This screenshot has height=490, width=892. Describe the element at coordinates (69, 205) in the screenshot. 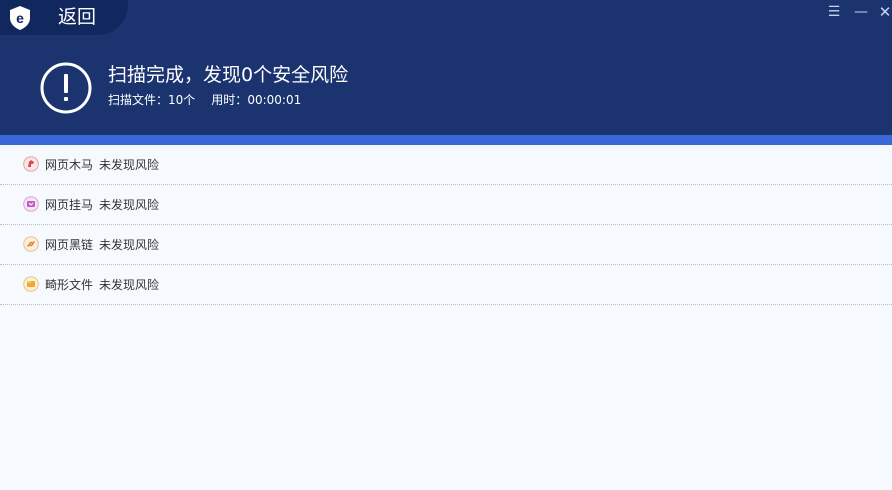

I see `item-name: 网页挂马` at that location.